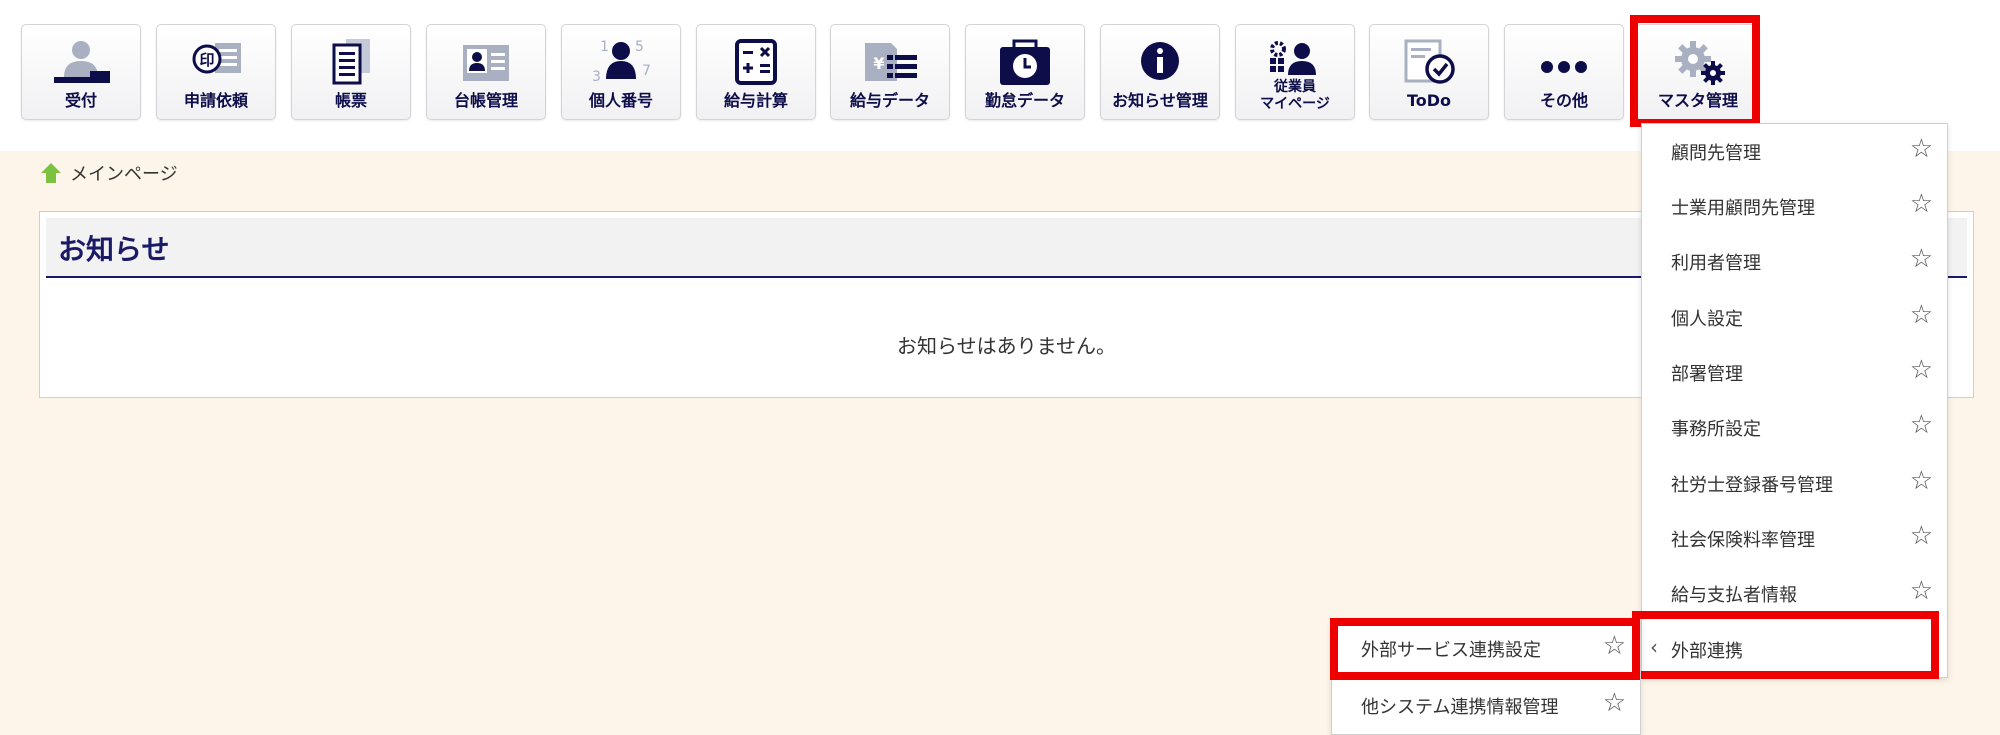 Image resolution: width=2000 pixels, height=735 pixels. I want to click on menu-item-label: 個人設定, so click(1707, 319).